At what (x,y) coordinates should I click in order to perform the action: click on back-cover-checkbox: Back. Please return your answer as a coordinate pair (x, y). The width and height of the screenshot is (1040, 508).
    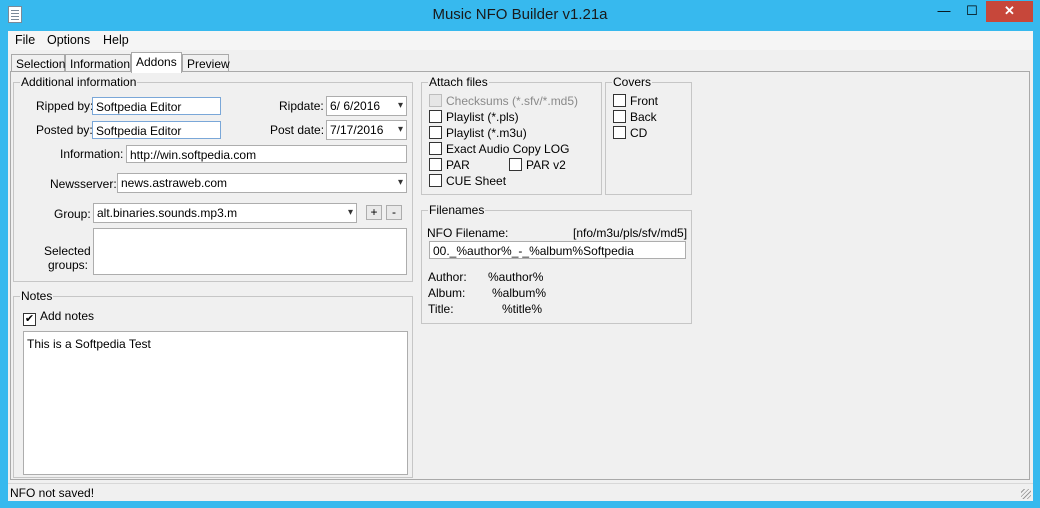
    Looking at the image, I should click on (635, 117).